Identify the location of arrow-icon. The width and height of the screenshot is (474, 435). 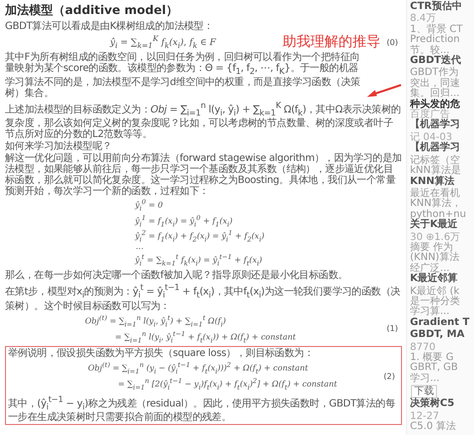
(384, 91).